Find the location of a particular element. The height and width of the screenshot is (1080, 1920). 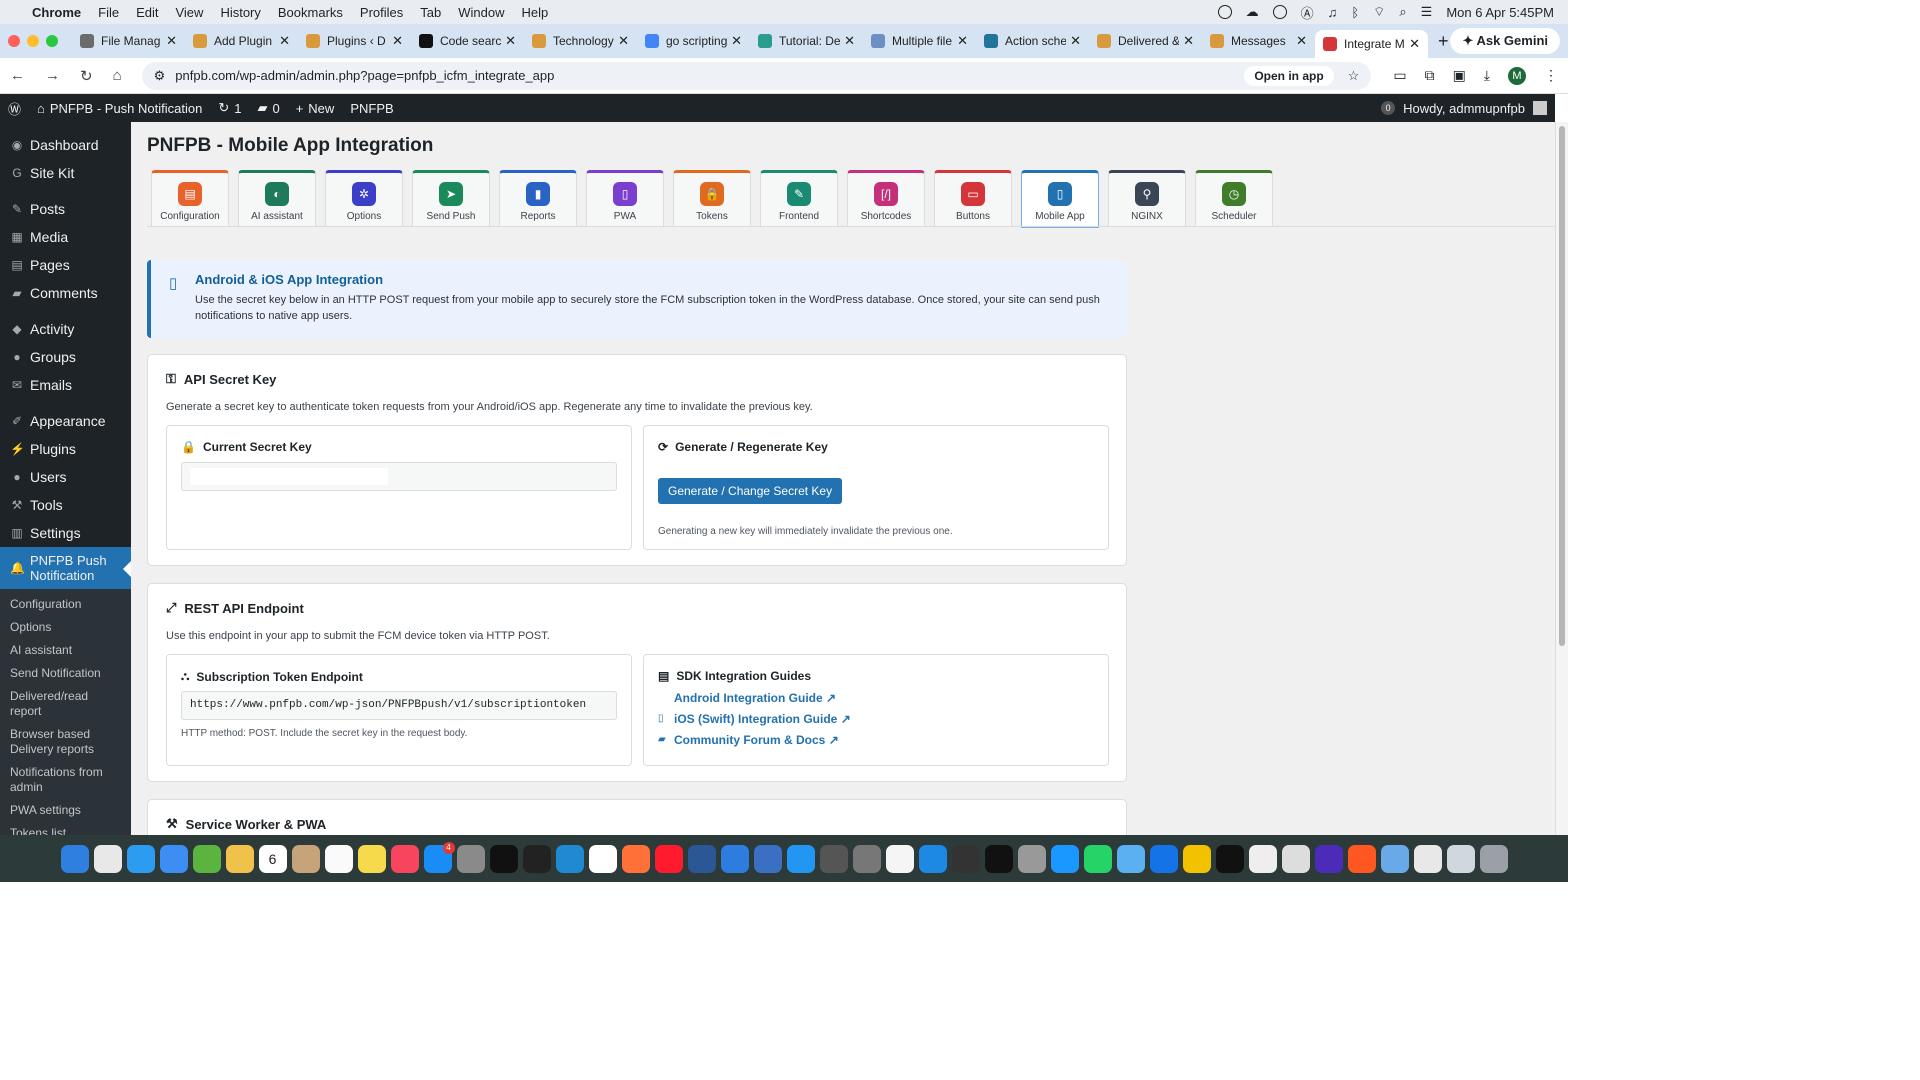

secret-key-value is located at coordinates (289, 476).